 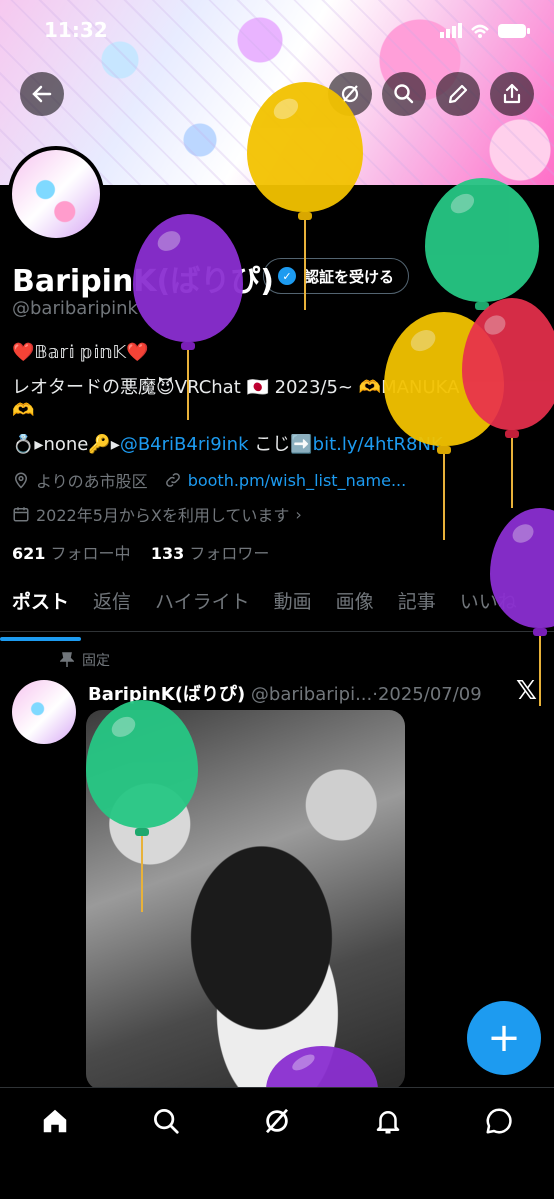 I want to click on status-icons, so click(x=486, y=33).